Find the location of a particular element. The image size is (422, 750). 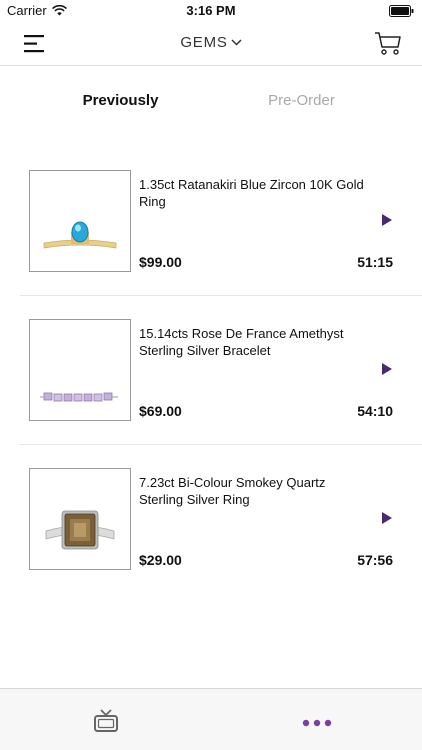

status-bar: Carrier 3:16 PM is located at coordinates (211, 11).